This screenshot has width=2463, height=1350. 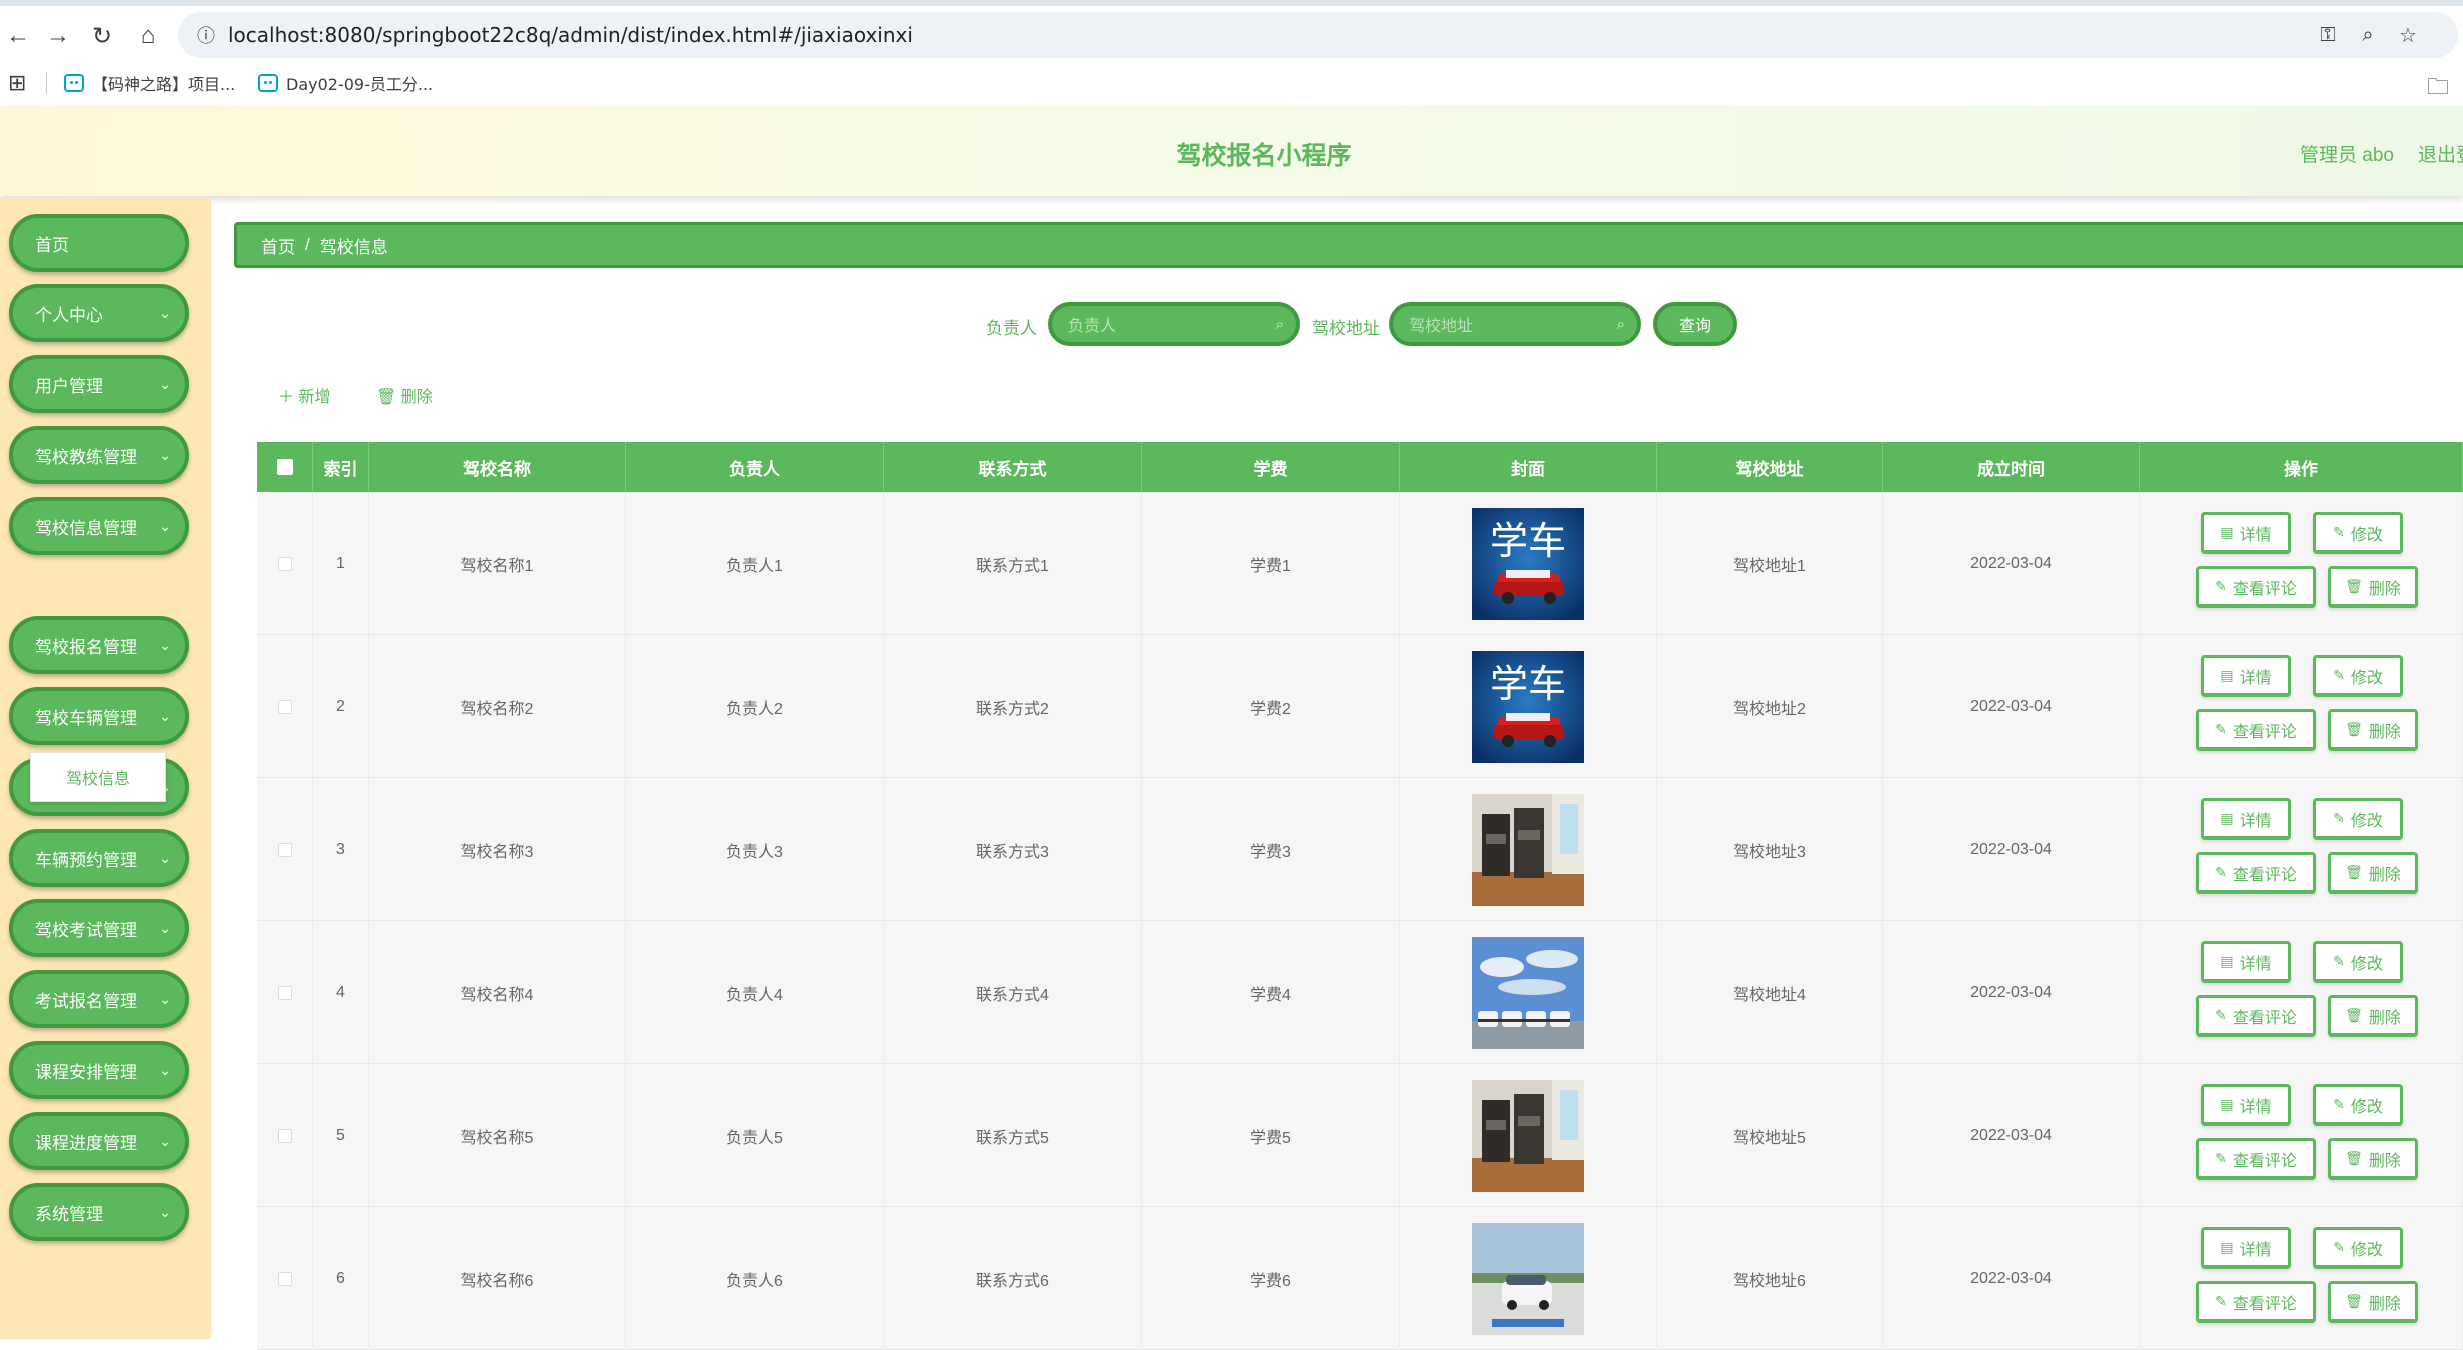 I want to click on sidebar-item-label: 驾校教练管理, so click(x=86, y=457).